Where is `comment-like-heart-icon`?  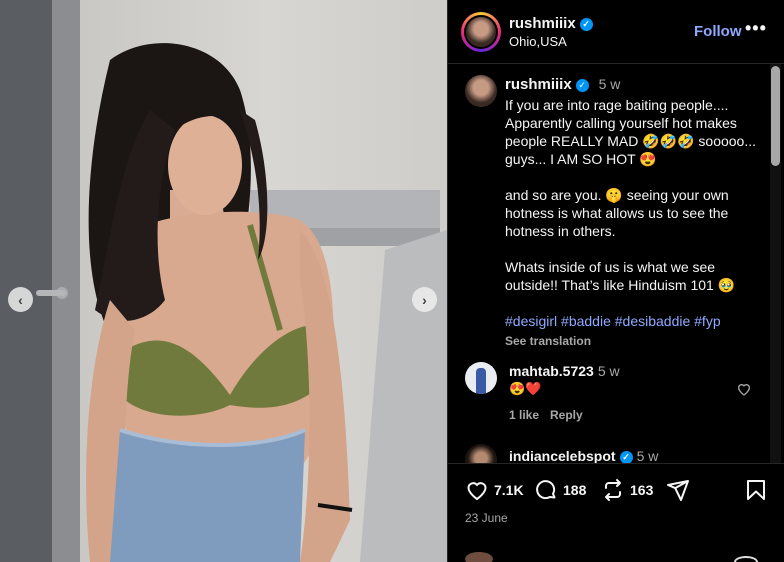
comment-like-heart-icon is located at coordinates (744, 389).